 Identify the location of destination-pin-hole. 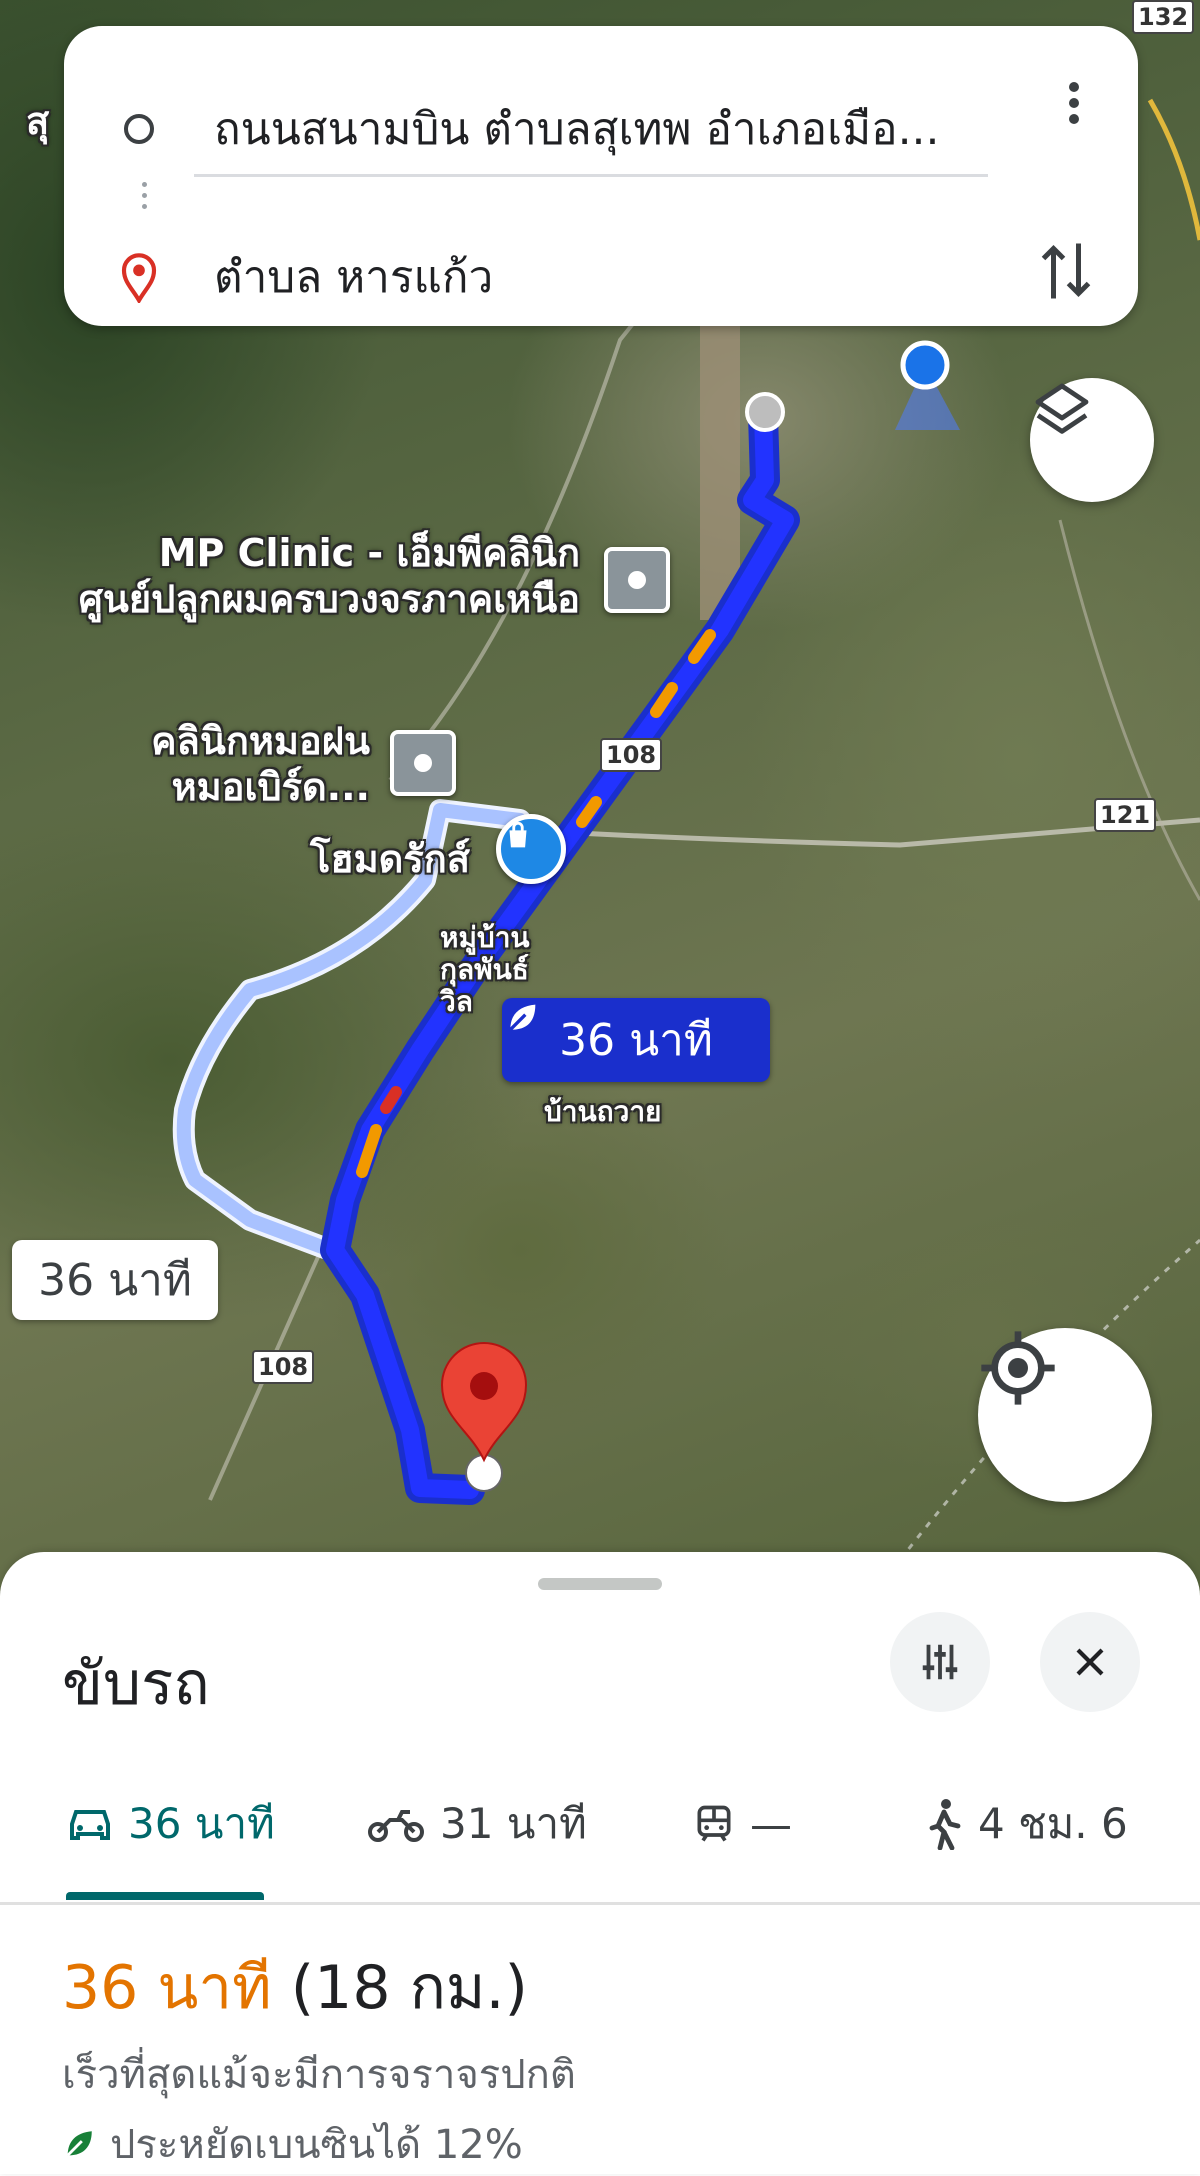
(484, 1386).